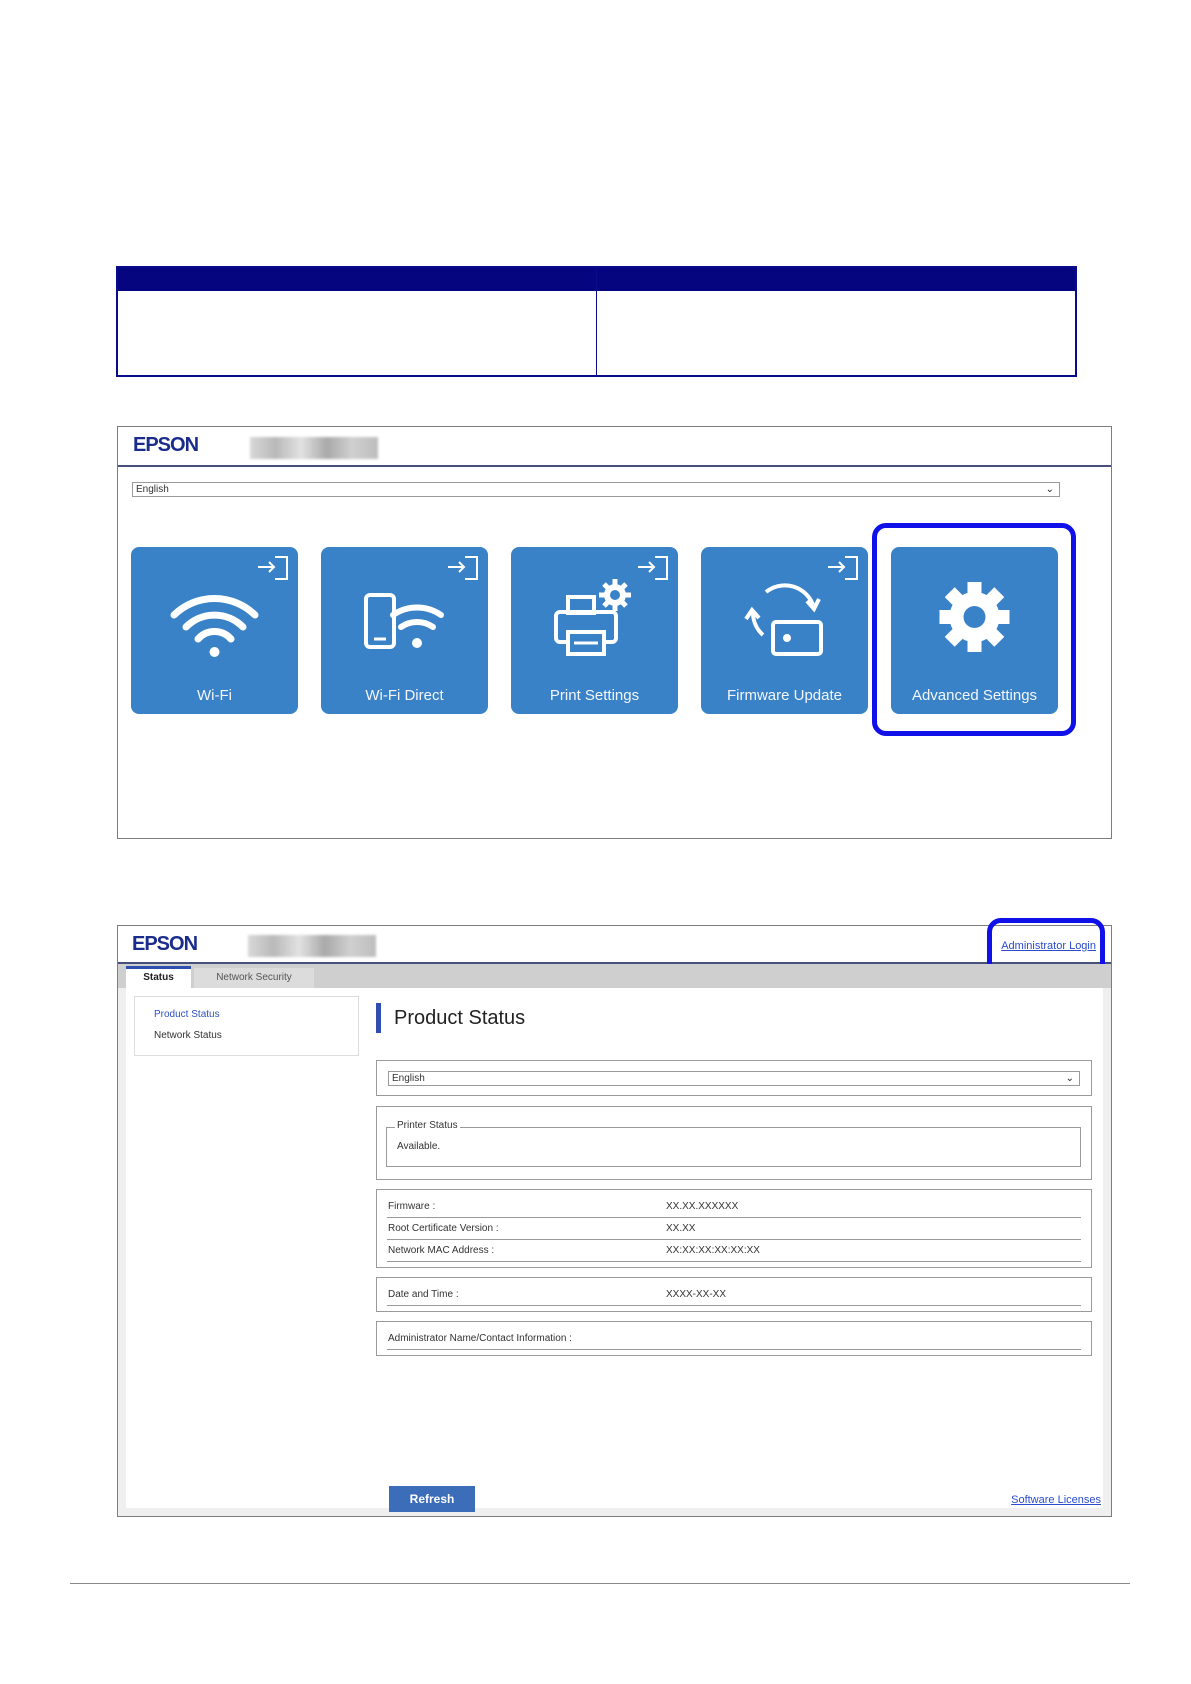  What do you see at coordinates (214, 626) in the screenshot?
I see `wifi-icon` at bounding box center [214, 626].